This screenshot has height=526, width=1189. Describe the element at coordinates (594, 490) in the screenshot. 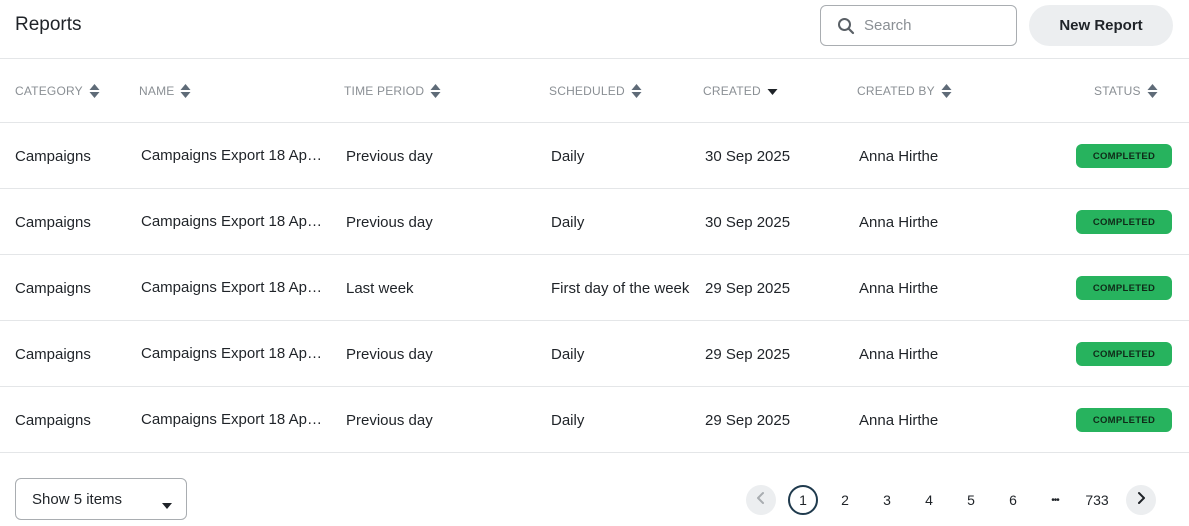

I see `table-footer: Show 5 items 1 2 3 4 5 6 ••• 733` at that location.